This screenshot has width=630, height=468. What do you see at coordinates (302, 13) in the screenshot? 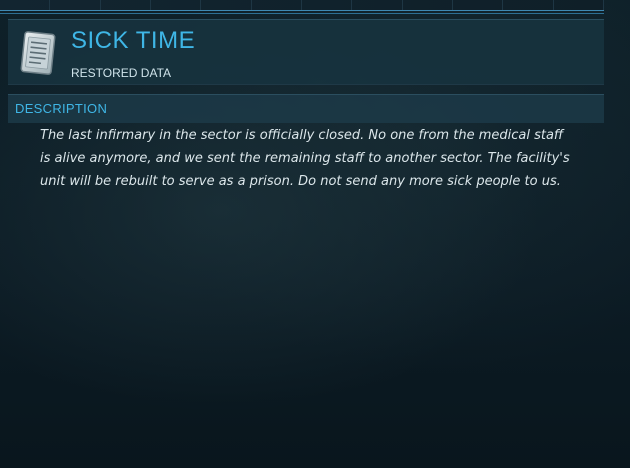
I see `divider` at bounding box center [302, 13].